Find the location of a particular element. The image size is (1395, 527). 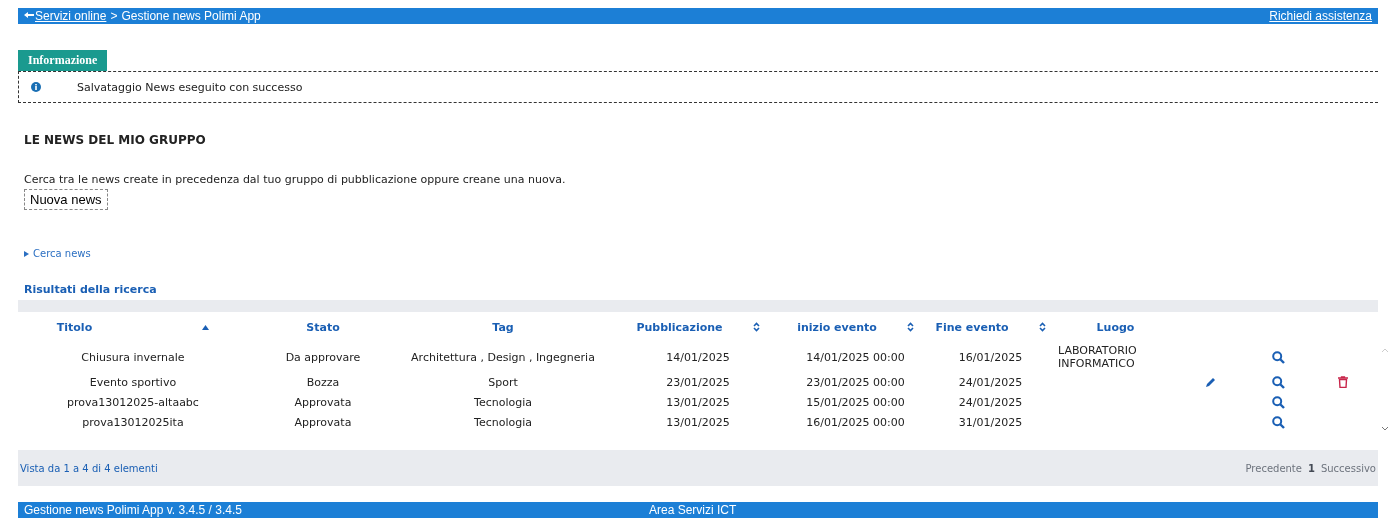

pagination-link: Successivo is located at coordinates (1348, 468).